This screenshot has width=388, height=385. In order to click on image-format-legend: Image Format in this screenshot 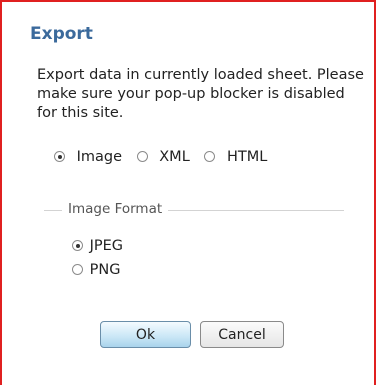, I will do `click(115, 209)`.